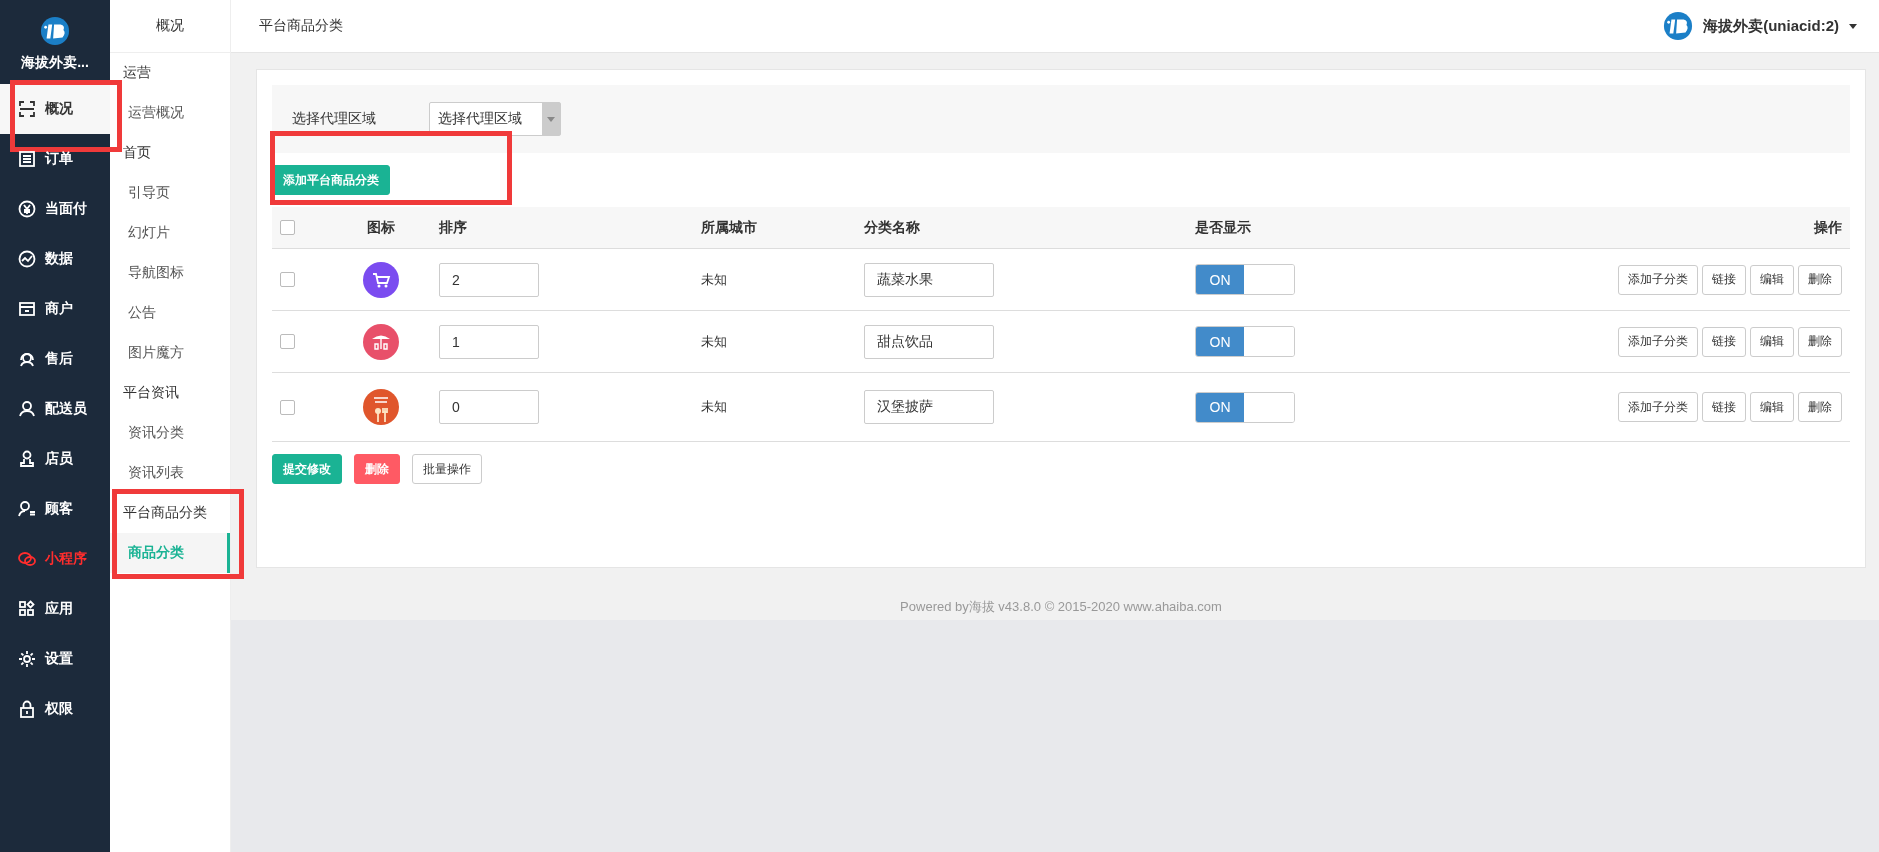 The image size is (1879, 852). What do you see at coordinates (59, 309) in the screenshot?
I see `nav-label: 商户` at bounding box center [59, 309].